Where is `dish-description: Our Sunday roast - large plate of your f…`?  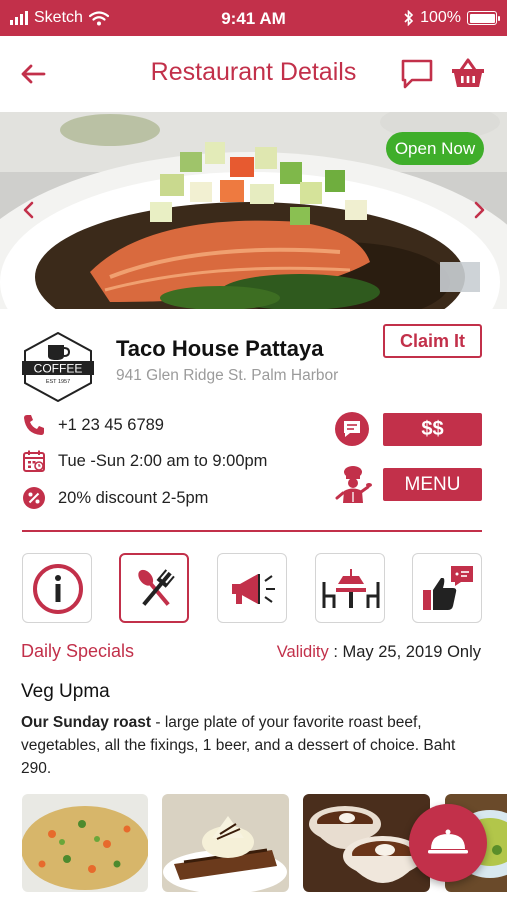 dish-description: Our Sunday roast - large plate of your f… is located at coordinates (241, 745).